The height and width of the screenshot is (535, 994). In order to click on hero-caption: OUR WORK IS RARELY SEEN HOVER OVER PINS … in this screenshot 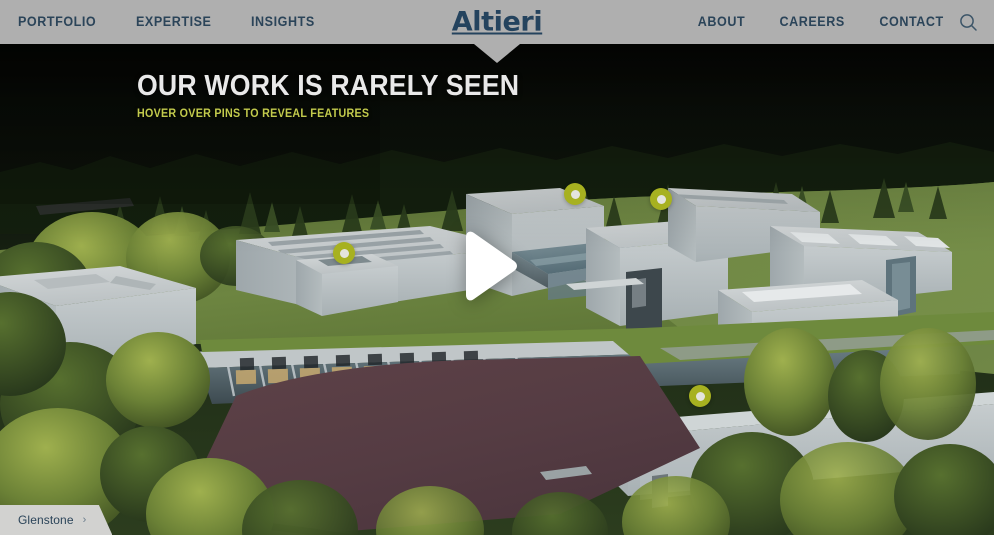, I will do `click(345, 96)`.